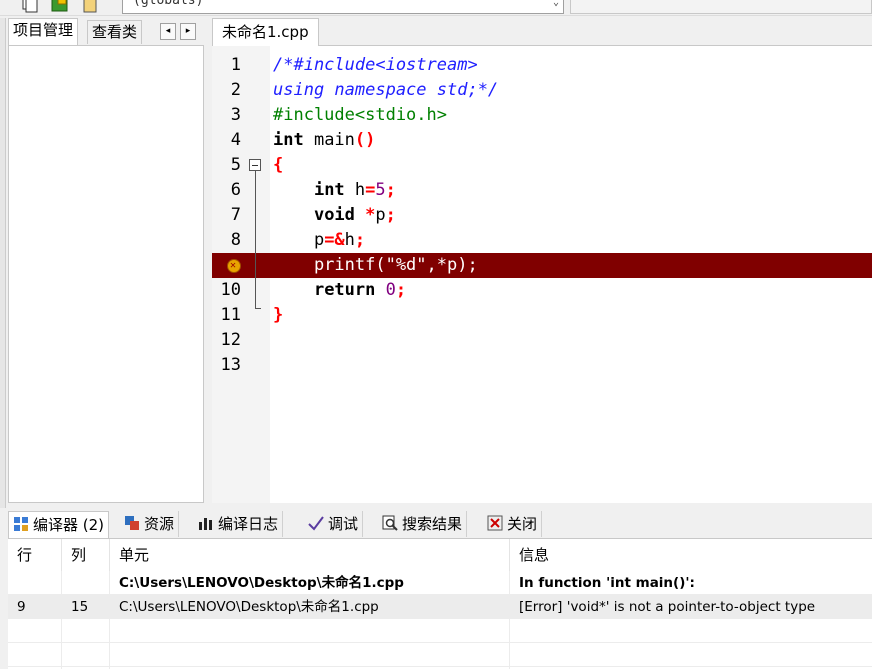 This screenshot has height=669, width=872. What do you see at coordinates (235, 140) in the screenshot?
I see `line-number: 4` at bounding box center [235, 140].